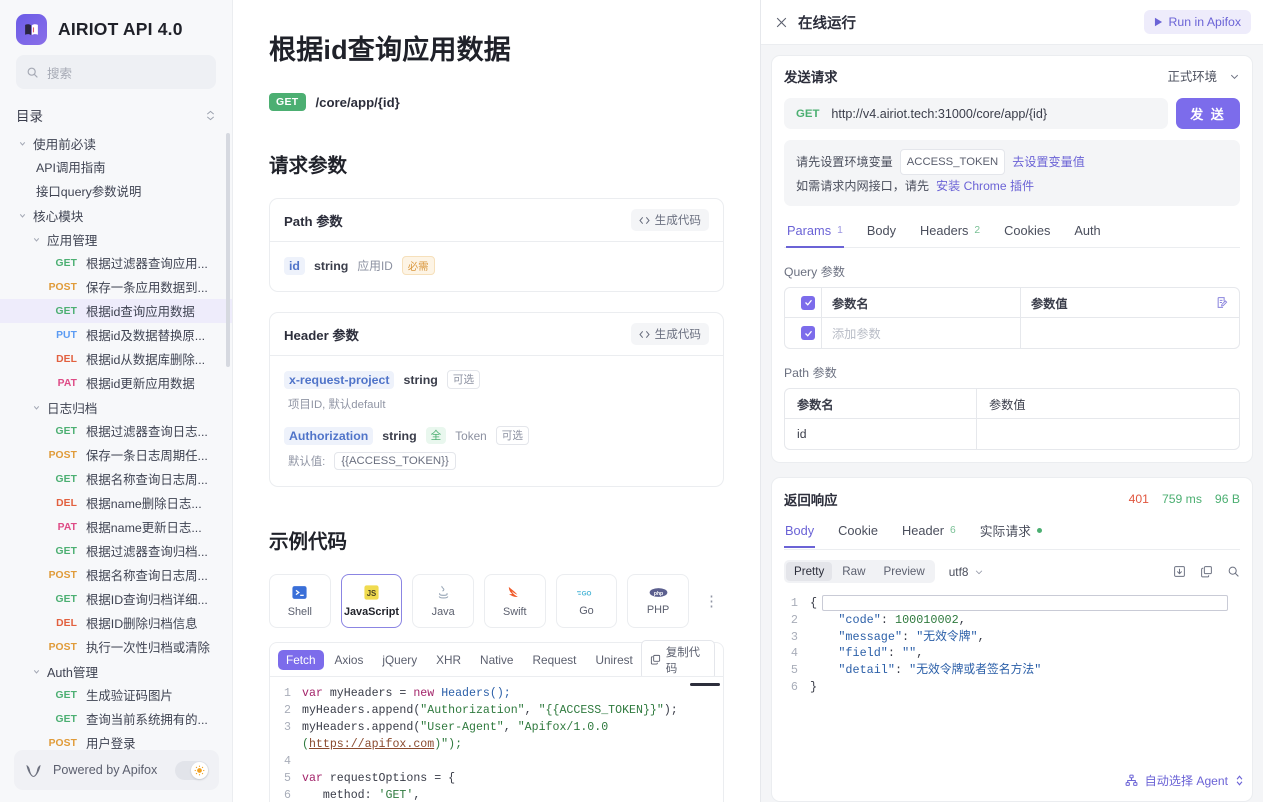 The image size is (1263, 802). I want to click on language-tab-shell: Shell, so click(300, 601).